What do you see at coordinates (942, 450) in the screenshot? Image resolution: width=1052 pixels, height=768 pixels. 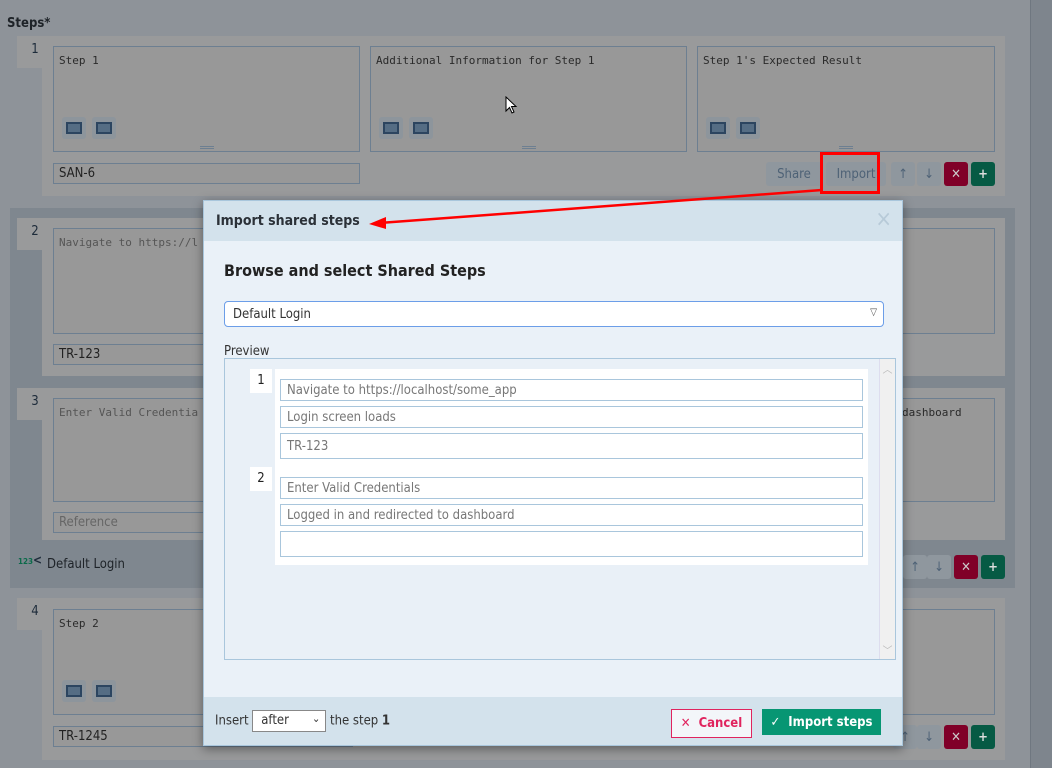 I see `expected-textarea: dashboard` at bounding box center [942, 450].